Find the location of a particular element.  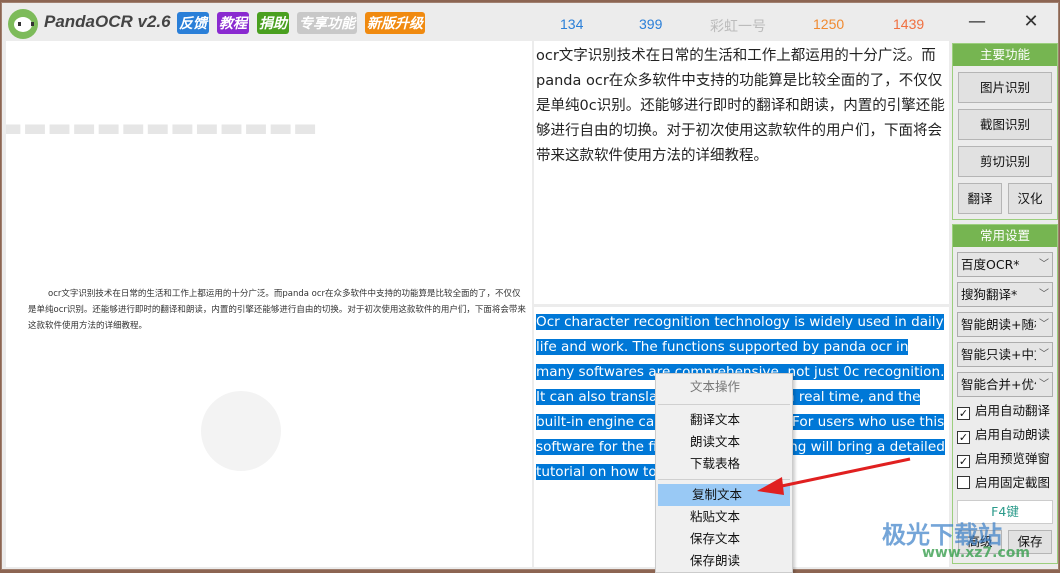

ocr-engine-select: 百度OCR* ﹀ is located at coordinates (1005, 264).